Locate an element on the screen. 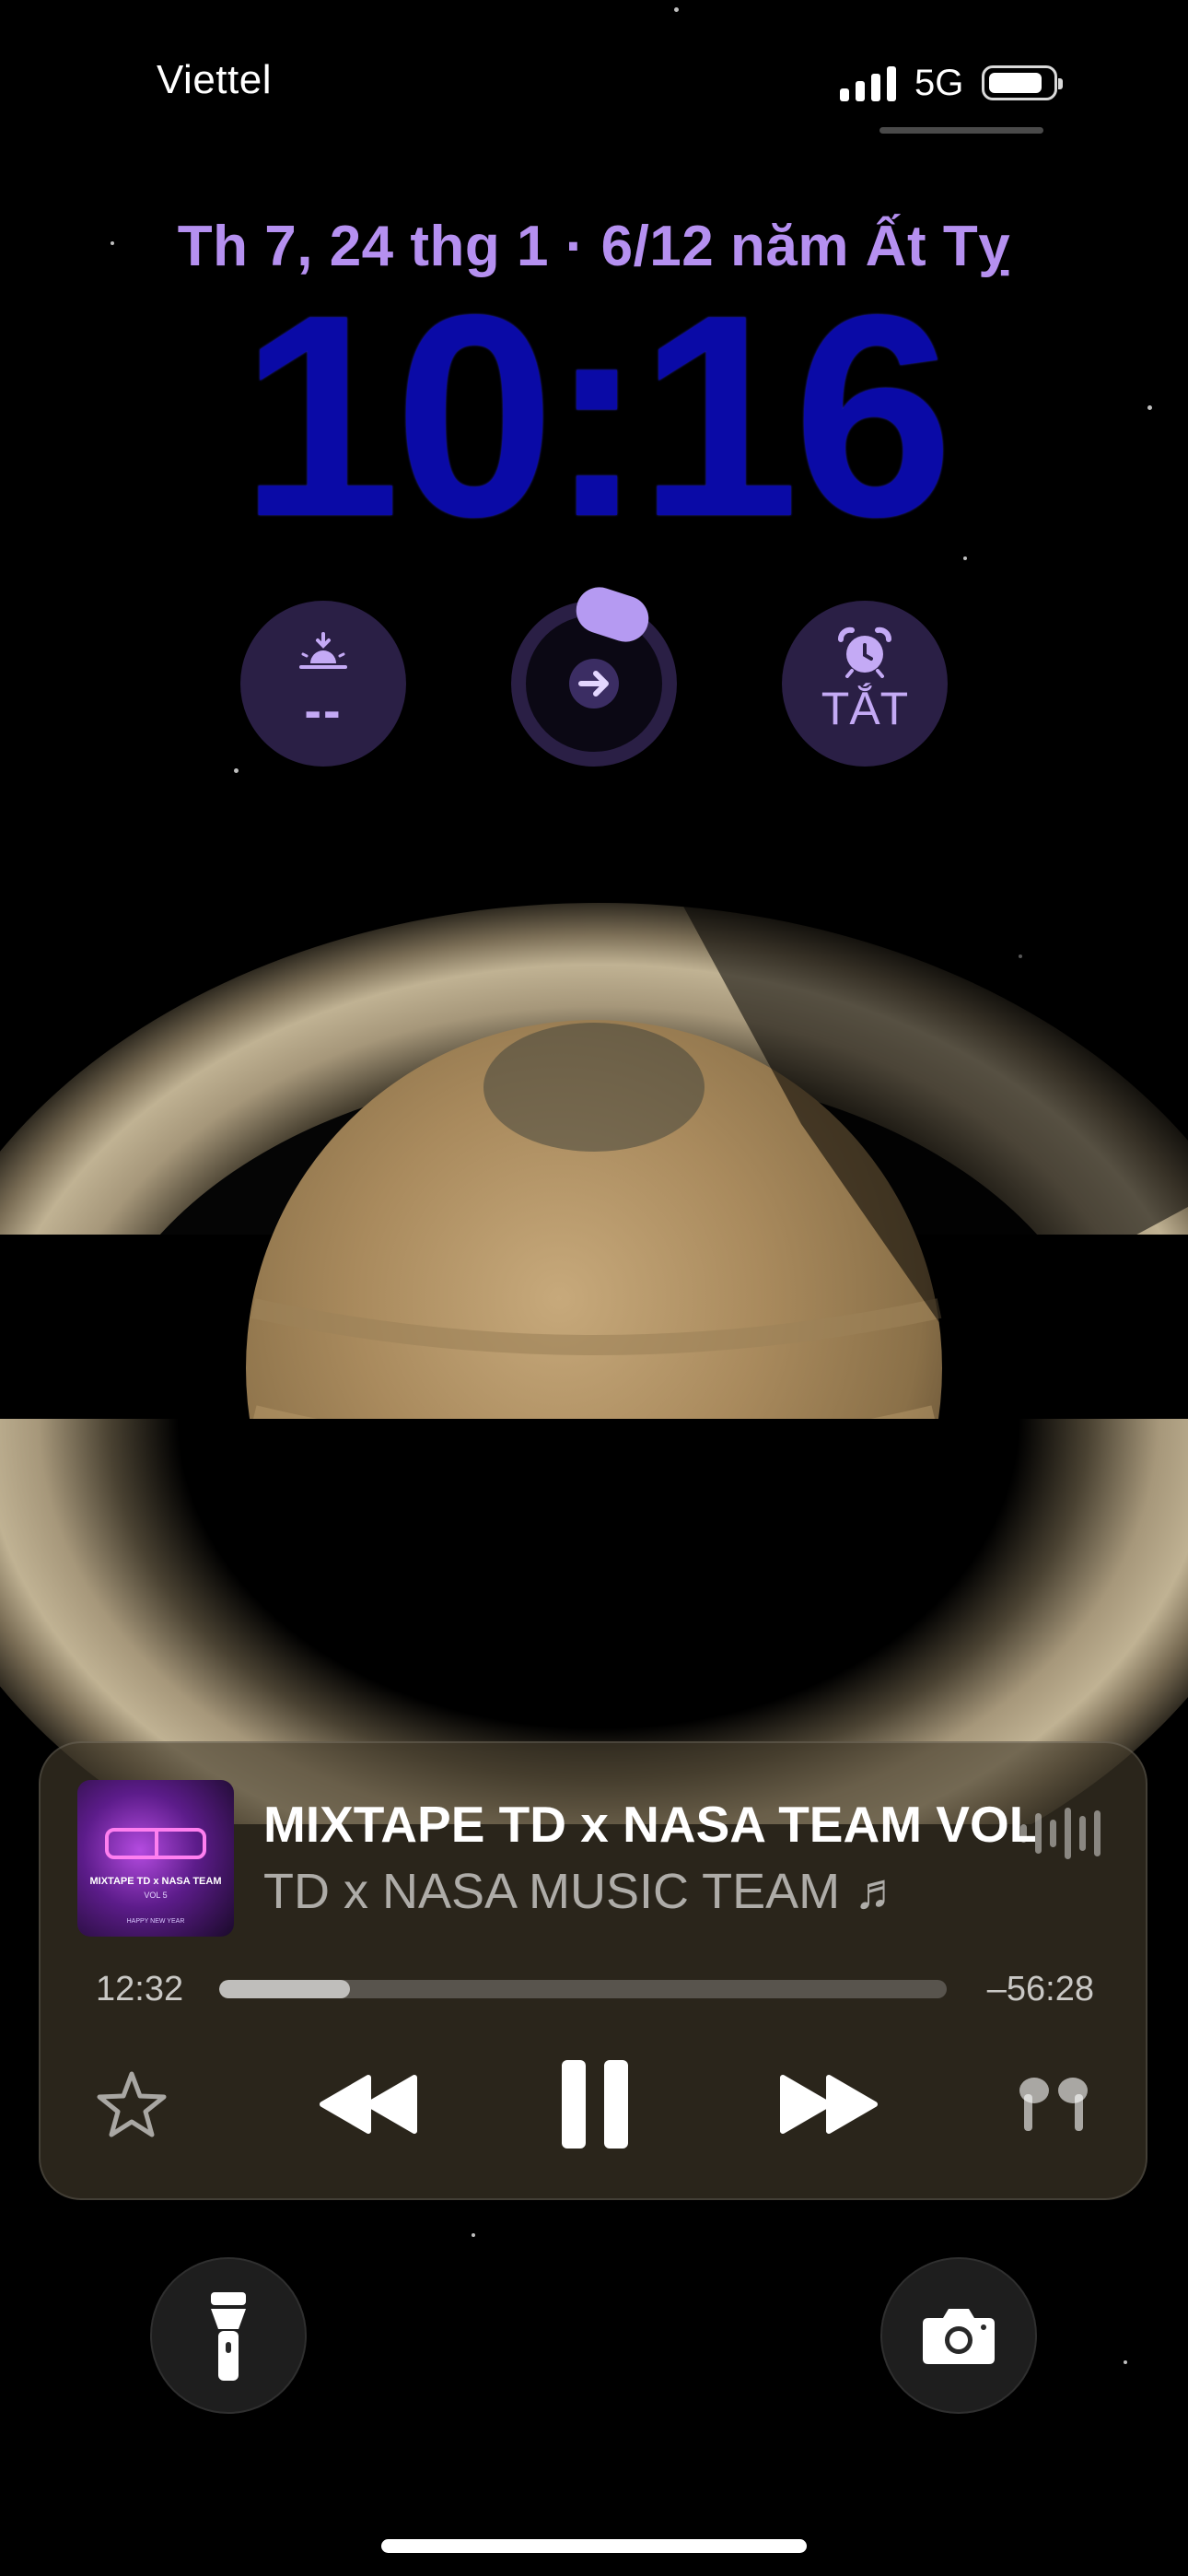  artwork-subtitle: VOL 5 is located at coordinates (156, 1895).